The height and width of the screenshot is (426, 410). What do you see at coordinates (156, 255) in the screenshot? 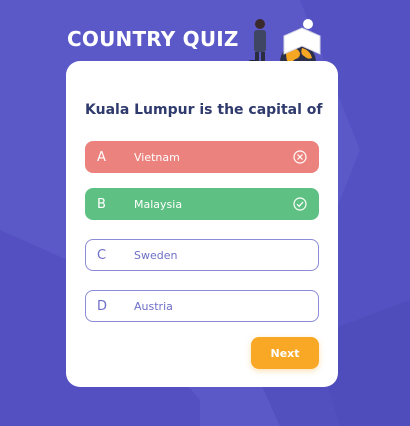
I see `option-label: Sweden` at bounding box center [156, 255].